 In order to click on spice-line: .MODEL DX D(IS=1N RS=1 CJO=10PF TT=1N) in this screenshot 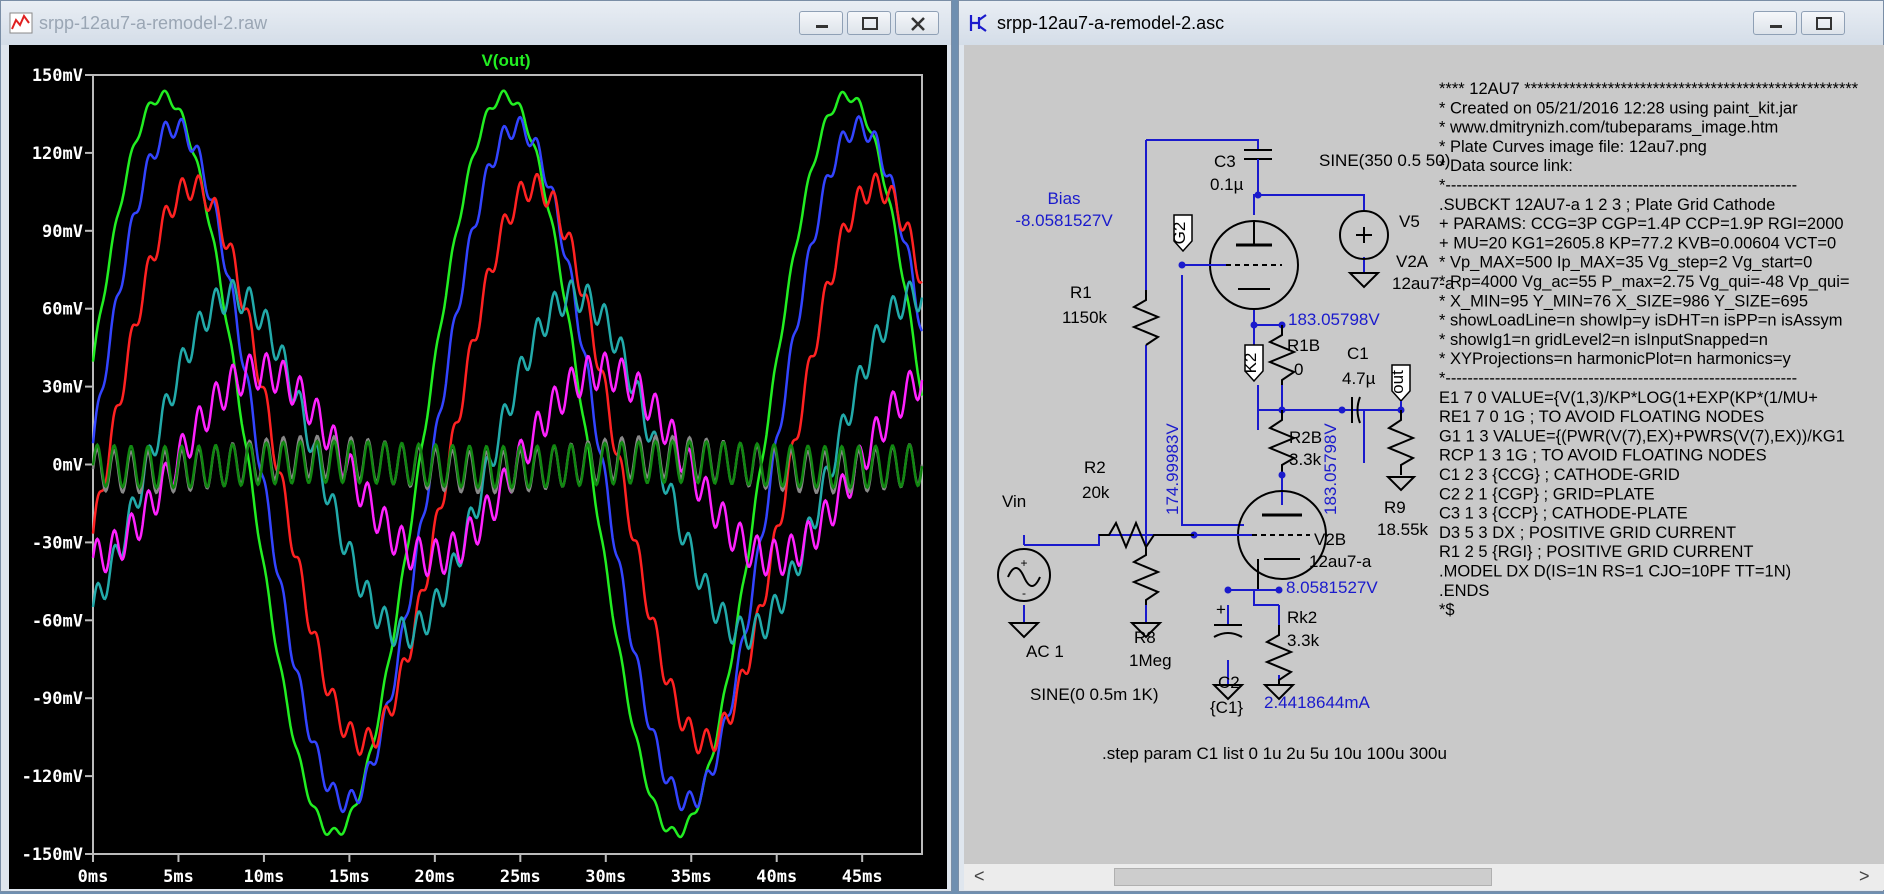, I will do `click(1615, 572)`.